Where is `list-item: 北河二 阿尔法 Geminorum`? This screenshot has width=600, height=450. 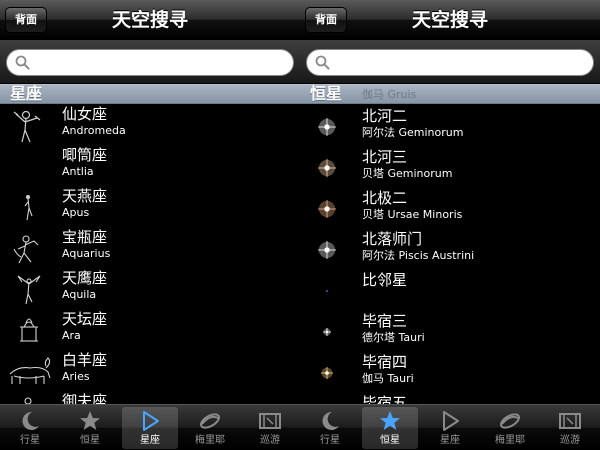 list-item: 北河二 阿尔法 Geminorum is located at coordinates (450, 126).